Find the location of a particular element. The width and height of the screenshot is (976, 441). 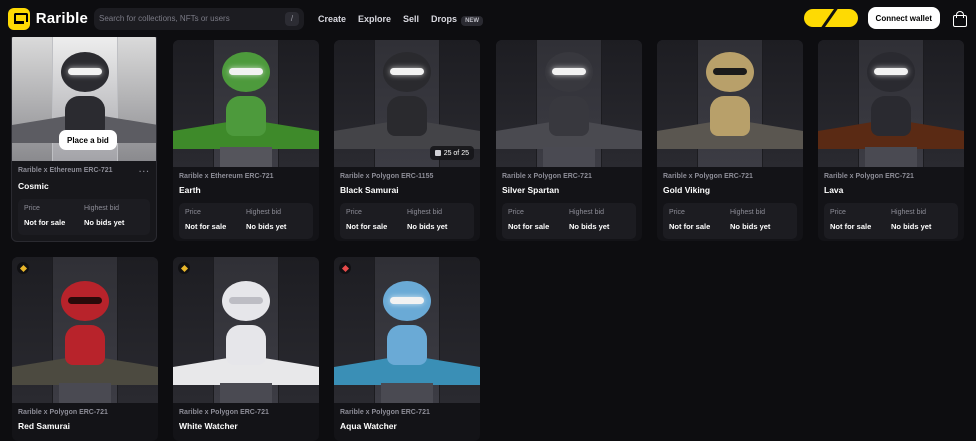

more-options-icon: ··· is located at coordinates (144, 171).